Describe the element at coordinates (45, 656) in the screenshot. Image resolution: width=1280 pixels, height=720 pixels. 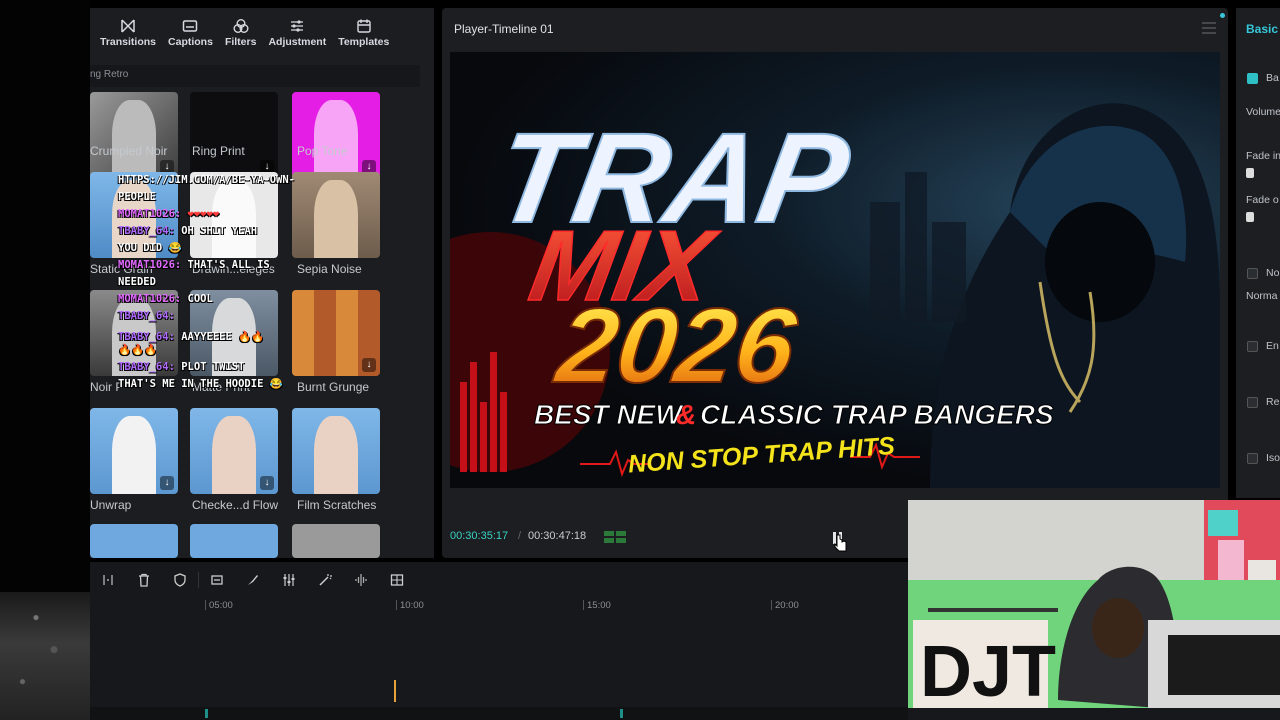
I see `crowd-photo` at that location.